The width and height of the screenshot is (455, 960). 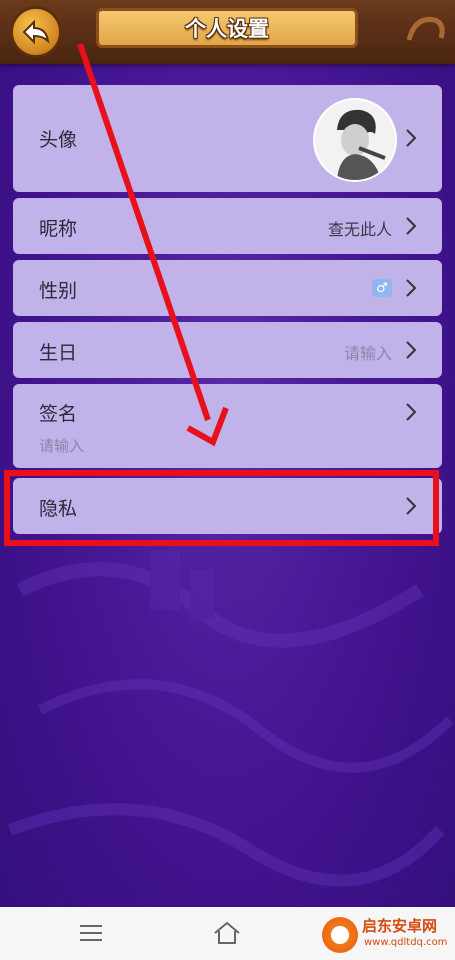 I want to click on watermark: 启东安卓网 www.qdltdq.com, so click(x=388, y=935).